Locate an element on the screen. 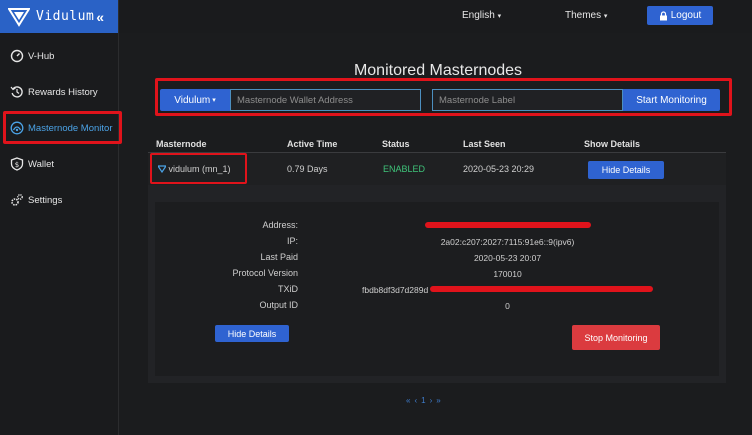 Image resolution: width=752 pixels, height=435 pixels. masternode-label-input: Masternode Label is located at coordinates (527, 100).